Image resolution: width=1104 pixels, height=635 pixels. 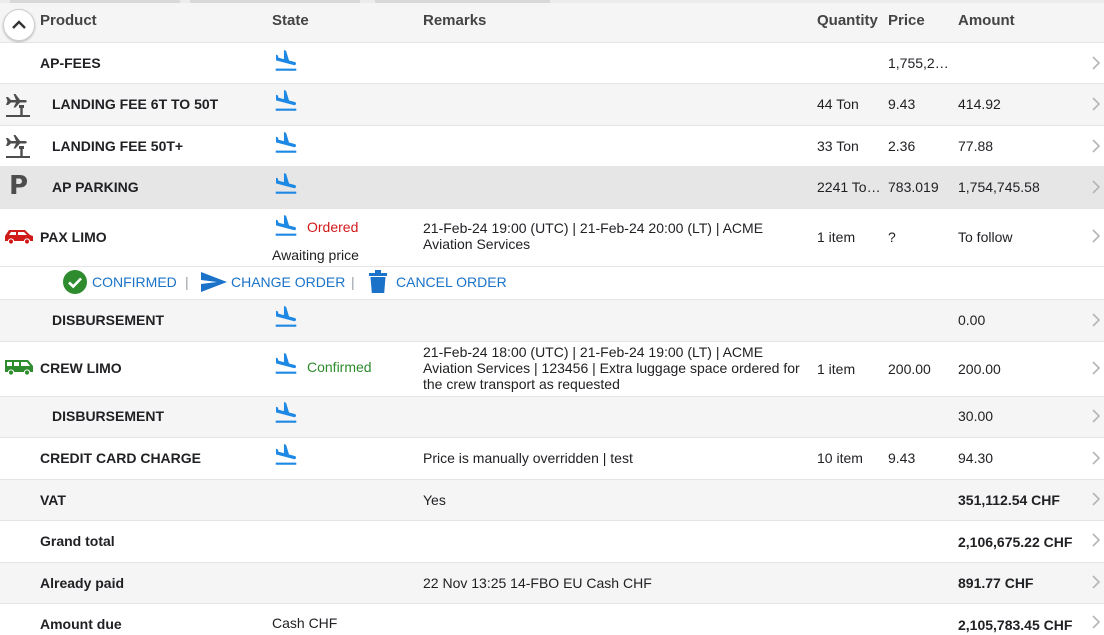 I want to click on quantity-value: 33 Ton, so click(x=838, y=146).